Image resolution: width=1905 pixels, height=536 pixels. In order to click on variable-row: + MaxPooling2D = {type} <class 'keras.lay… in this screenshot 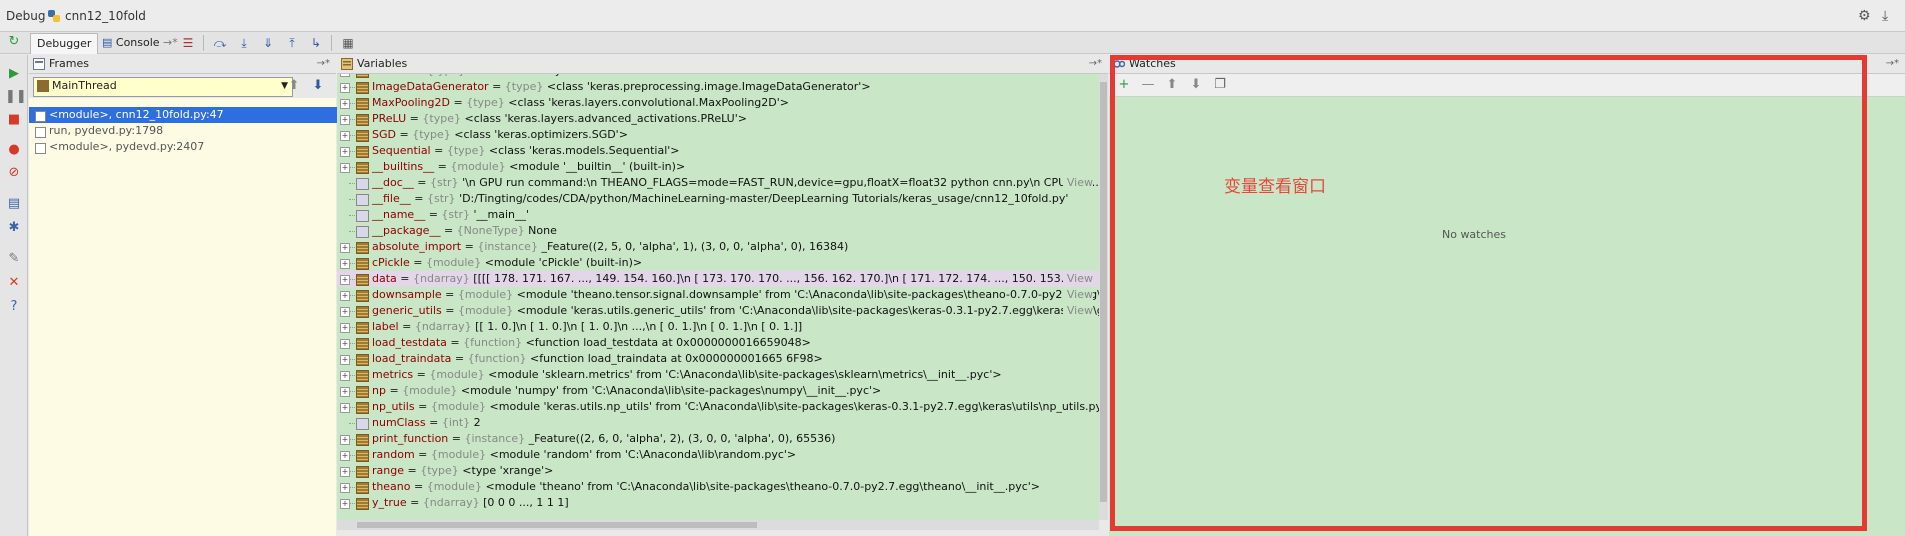, I will do `click(718, 103)`.